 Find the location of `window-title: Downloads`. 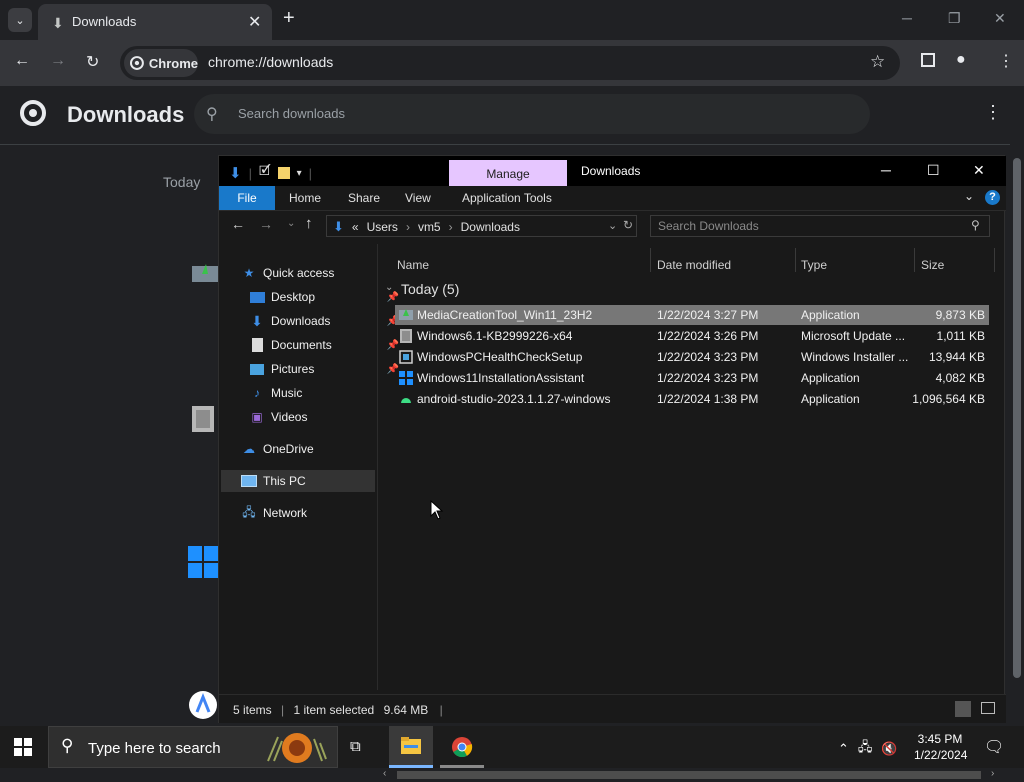

window-title: Downloads is located at coordinates (611, 171).